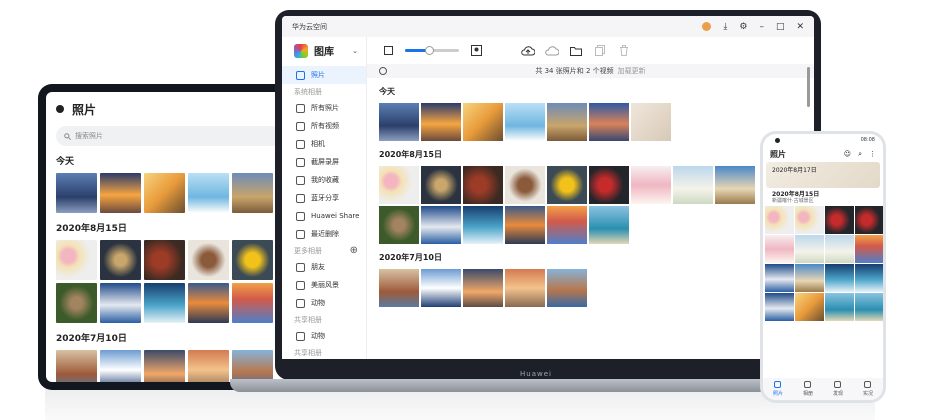 This screenshot has width=943, height=420. Describe the element at coordinates (823, 175) in the screenshot. I see `phone-memory-card: 2020年8月17日` at that location.